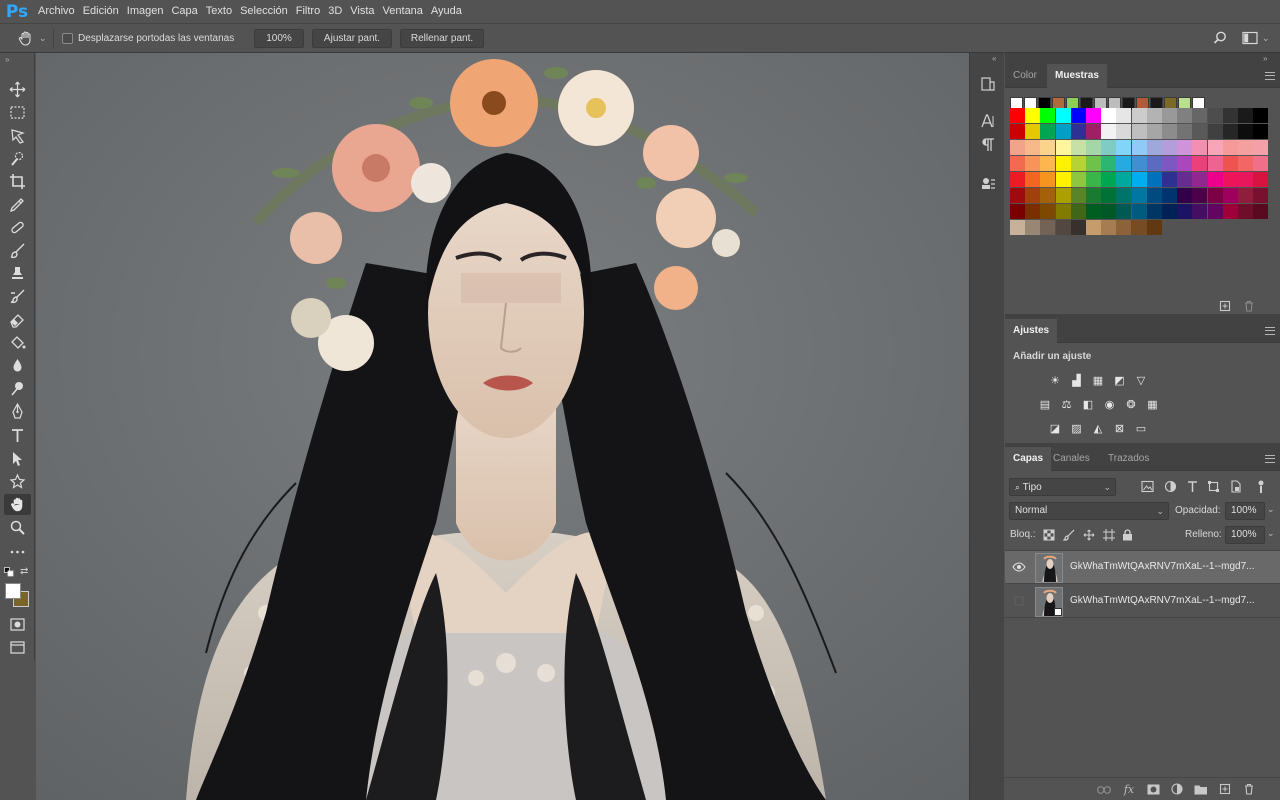 This screenshot has width=1280, height=800. Describe the element at coordinates (1077, 428) in the screenshot. I see `posterize-icon: ▨` at that location.